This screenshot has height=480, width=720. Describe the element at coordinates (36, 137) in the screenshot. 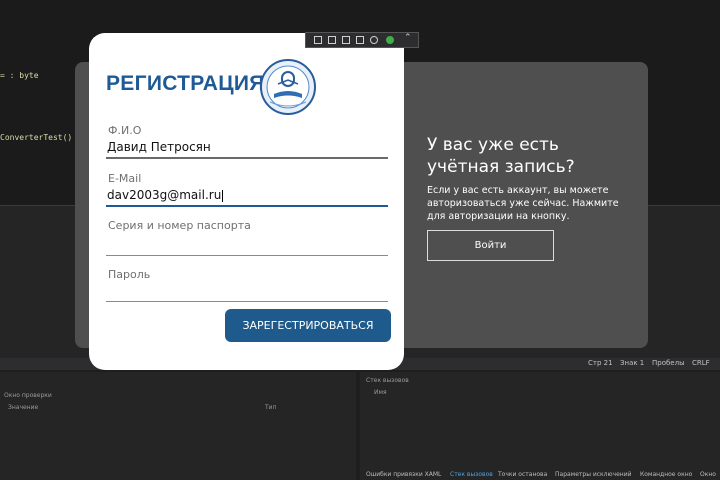

I see `code-line: ConverterTest()` at that location.